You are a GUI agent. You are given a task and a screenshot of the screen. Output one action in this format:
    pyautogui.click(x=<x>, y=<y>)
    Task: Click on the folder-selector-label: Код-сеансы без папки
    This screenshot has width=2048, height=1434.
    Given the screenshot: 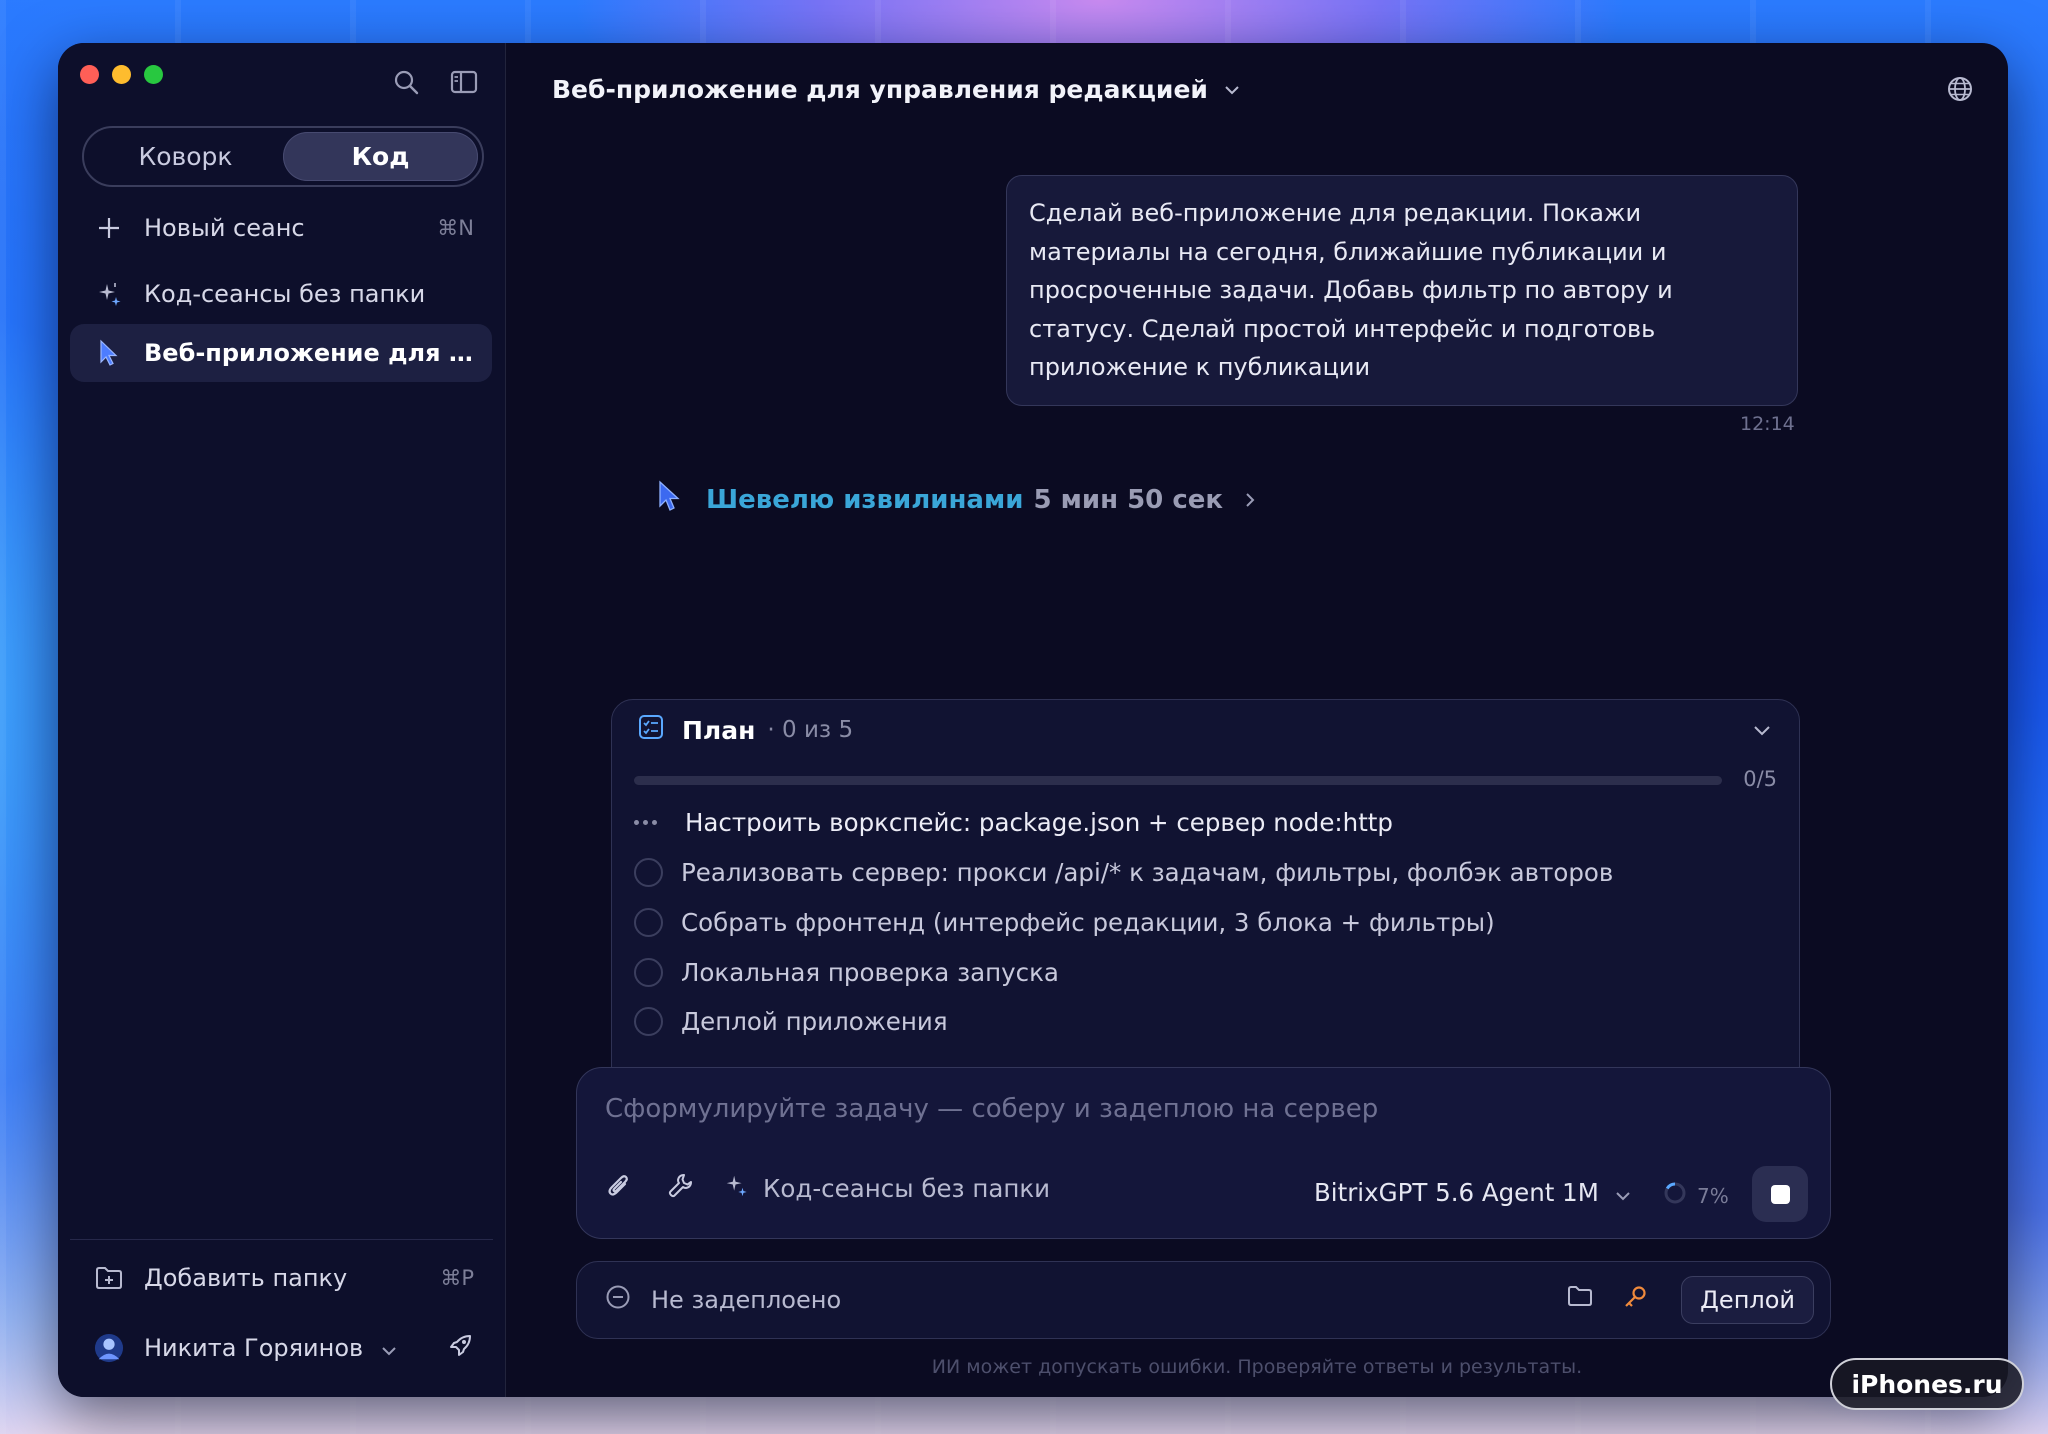 What is the action you would take?
    pyautogui.click(x=907, y=1188)
    